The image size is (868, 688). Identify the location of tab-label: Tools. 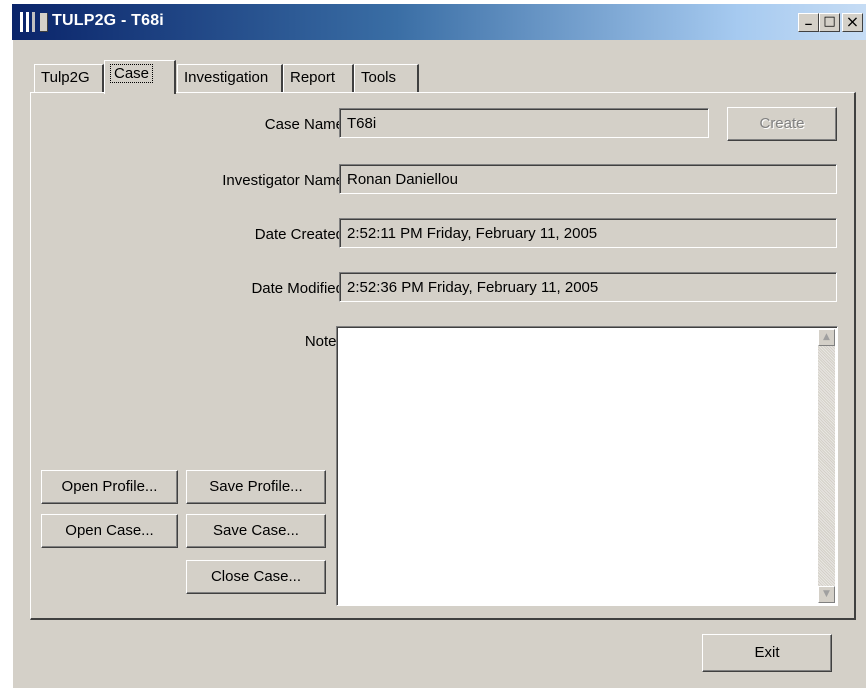
(379, 77).